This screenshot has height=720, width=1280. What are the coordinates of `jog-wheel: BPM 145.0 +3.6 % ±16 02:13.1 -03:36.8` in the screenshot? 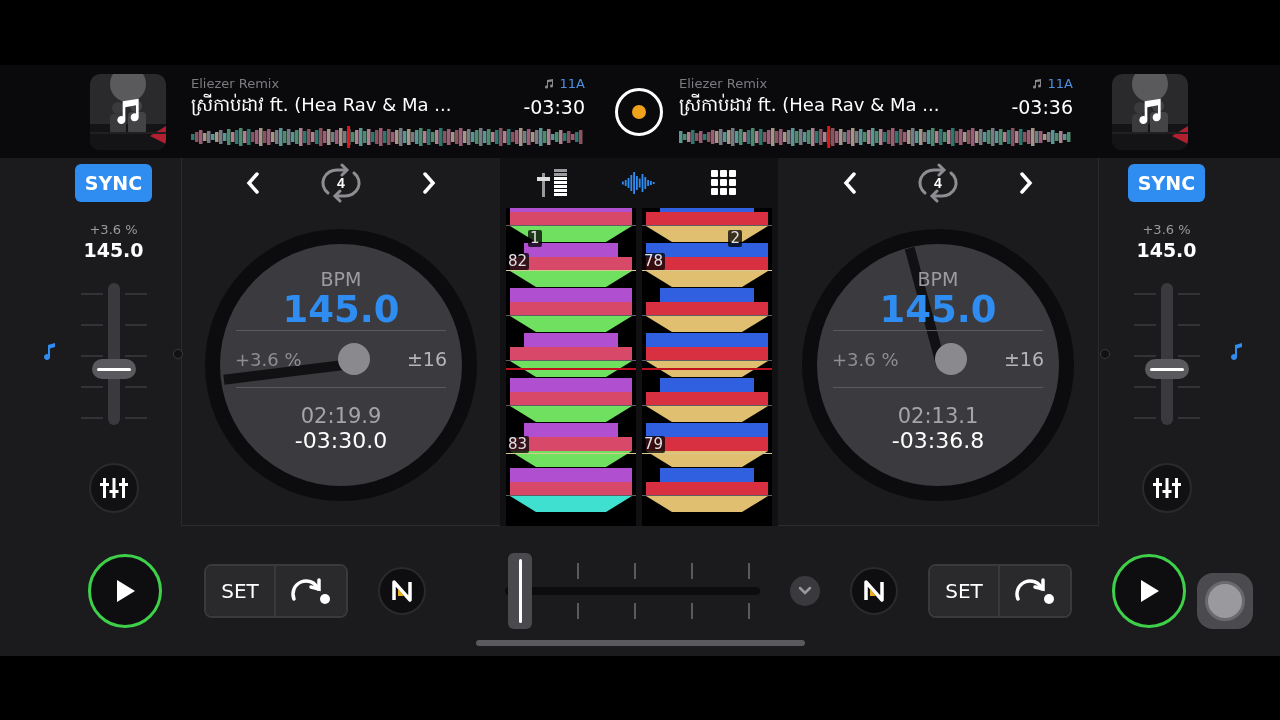 It's located at (938, 365).